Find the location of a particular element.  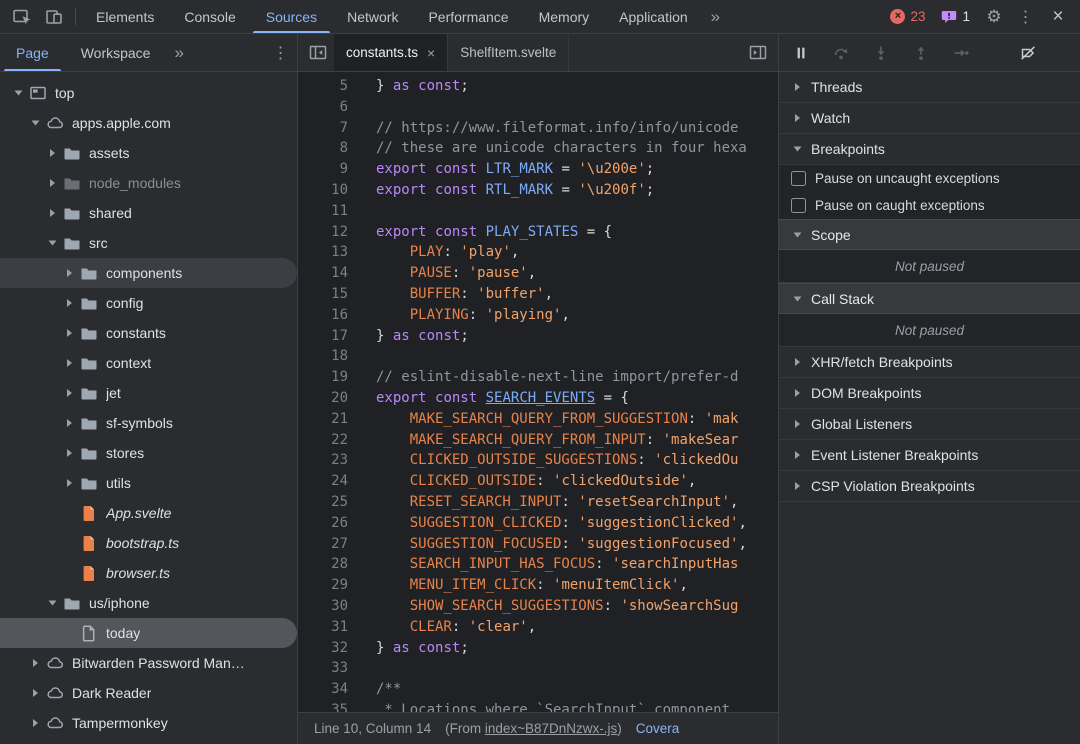

tree-item-sf-symbols: sf-symbols is located at coordinates (148, 423).